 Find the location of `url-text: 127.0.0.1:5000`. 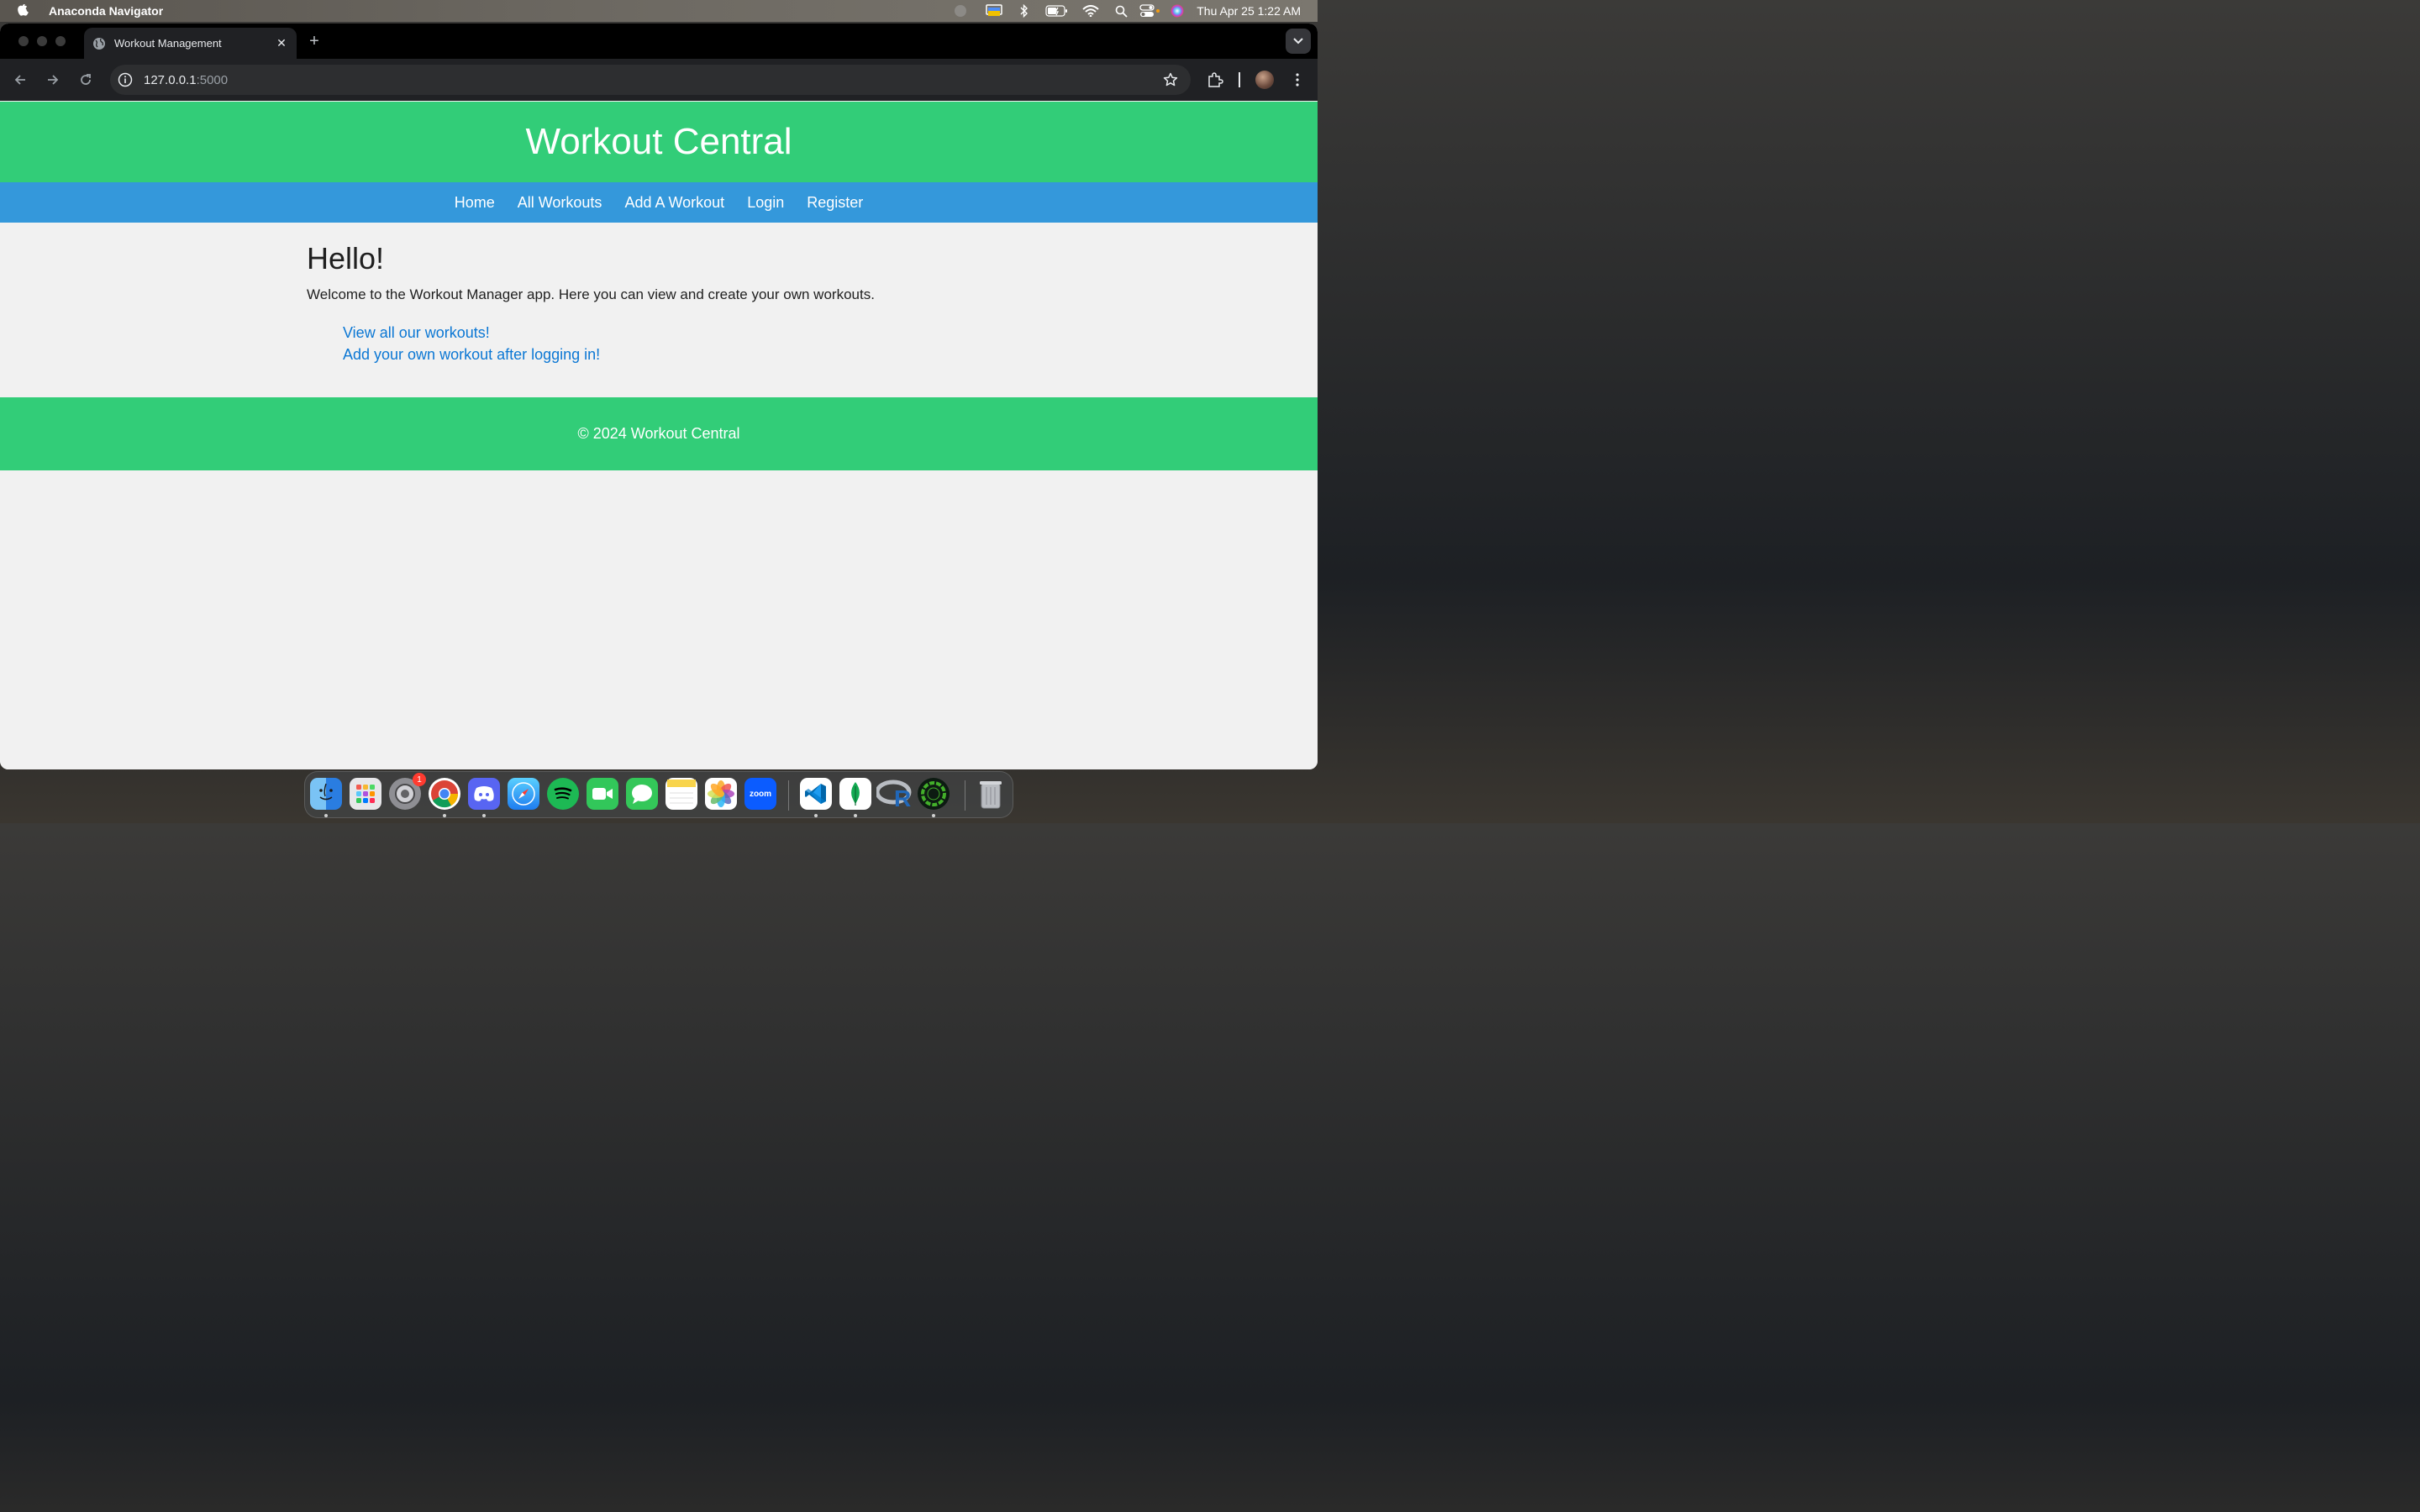

url-text: 127.0.0.1:5000 is located at coordinates (186, 80).